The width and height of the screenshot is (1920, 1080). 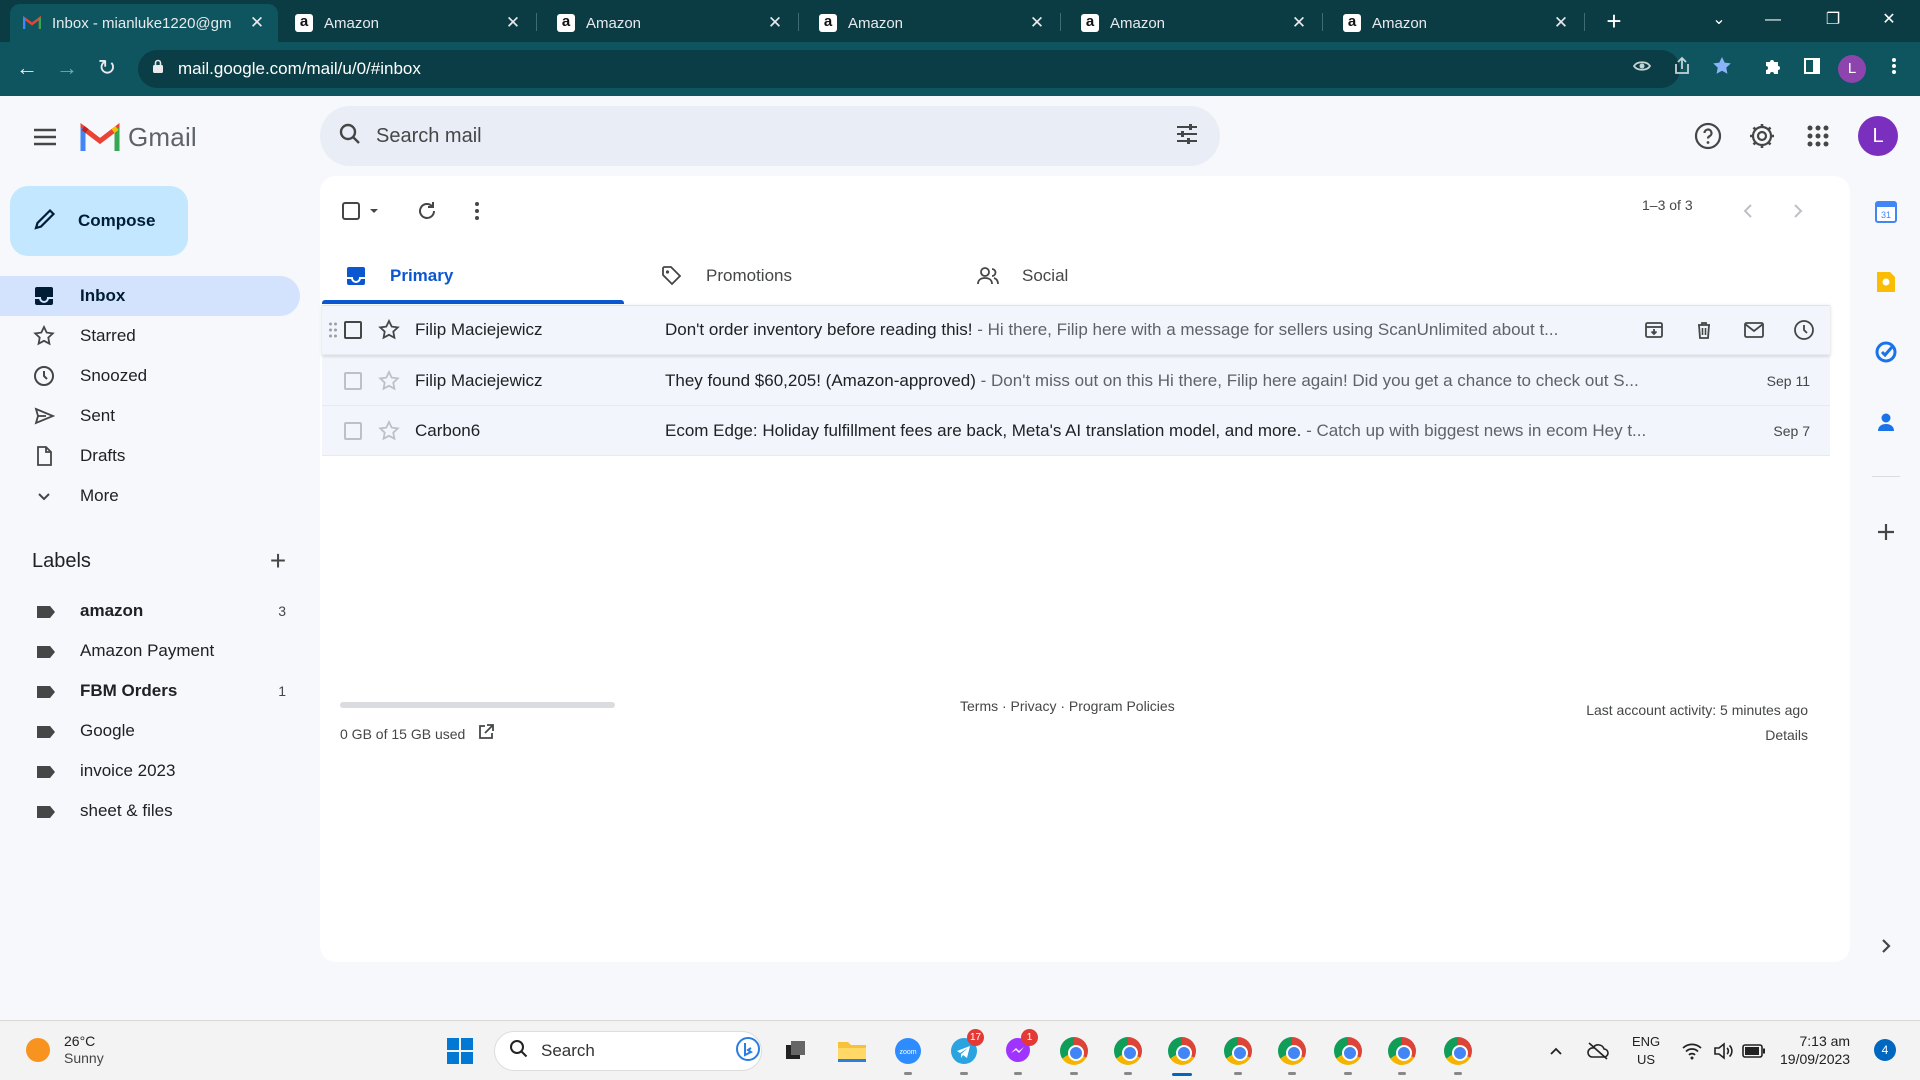 I want to click on refresh-icon, so click(x=427, y=211).